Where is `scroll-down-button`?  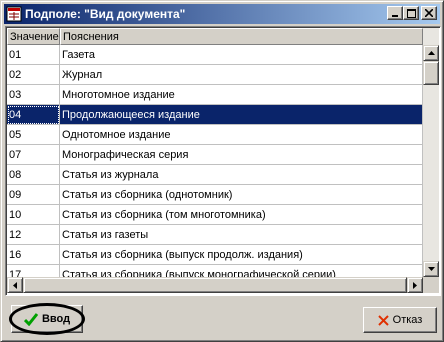 scroll-down-button is located at coordinates (431, 269).